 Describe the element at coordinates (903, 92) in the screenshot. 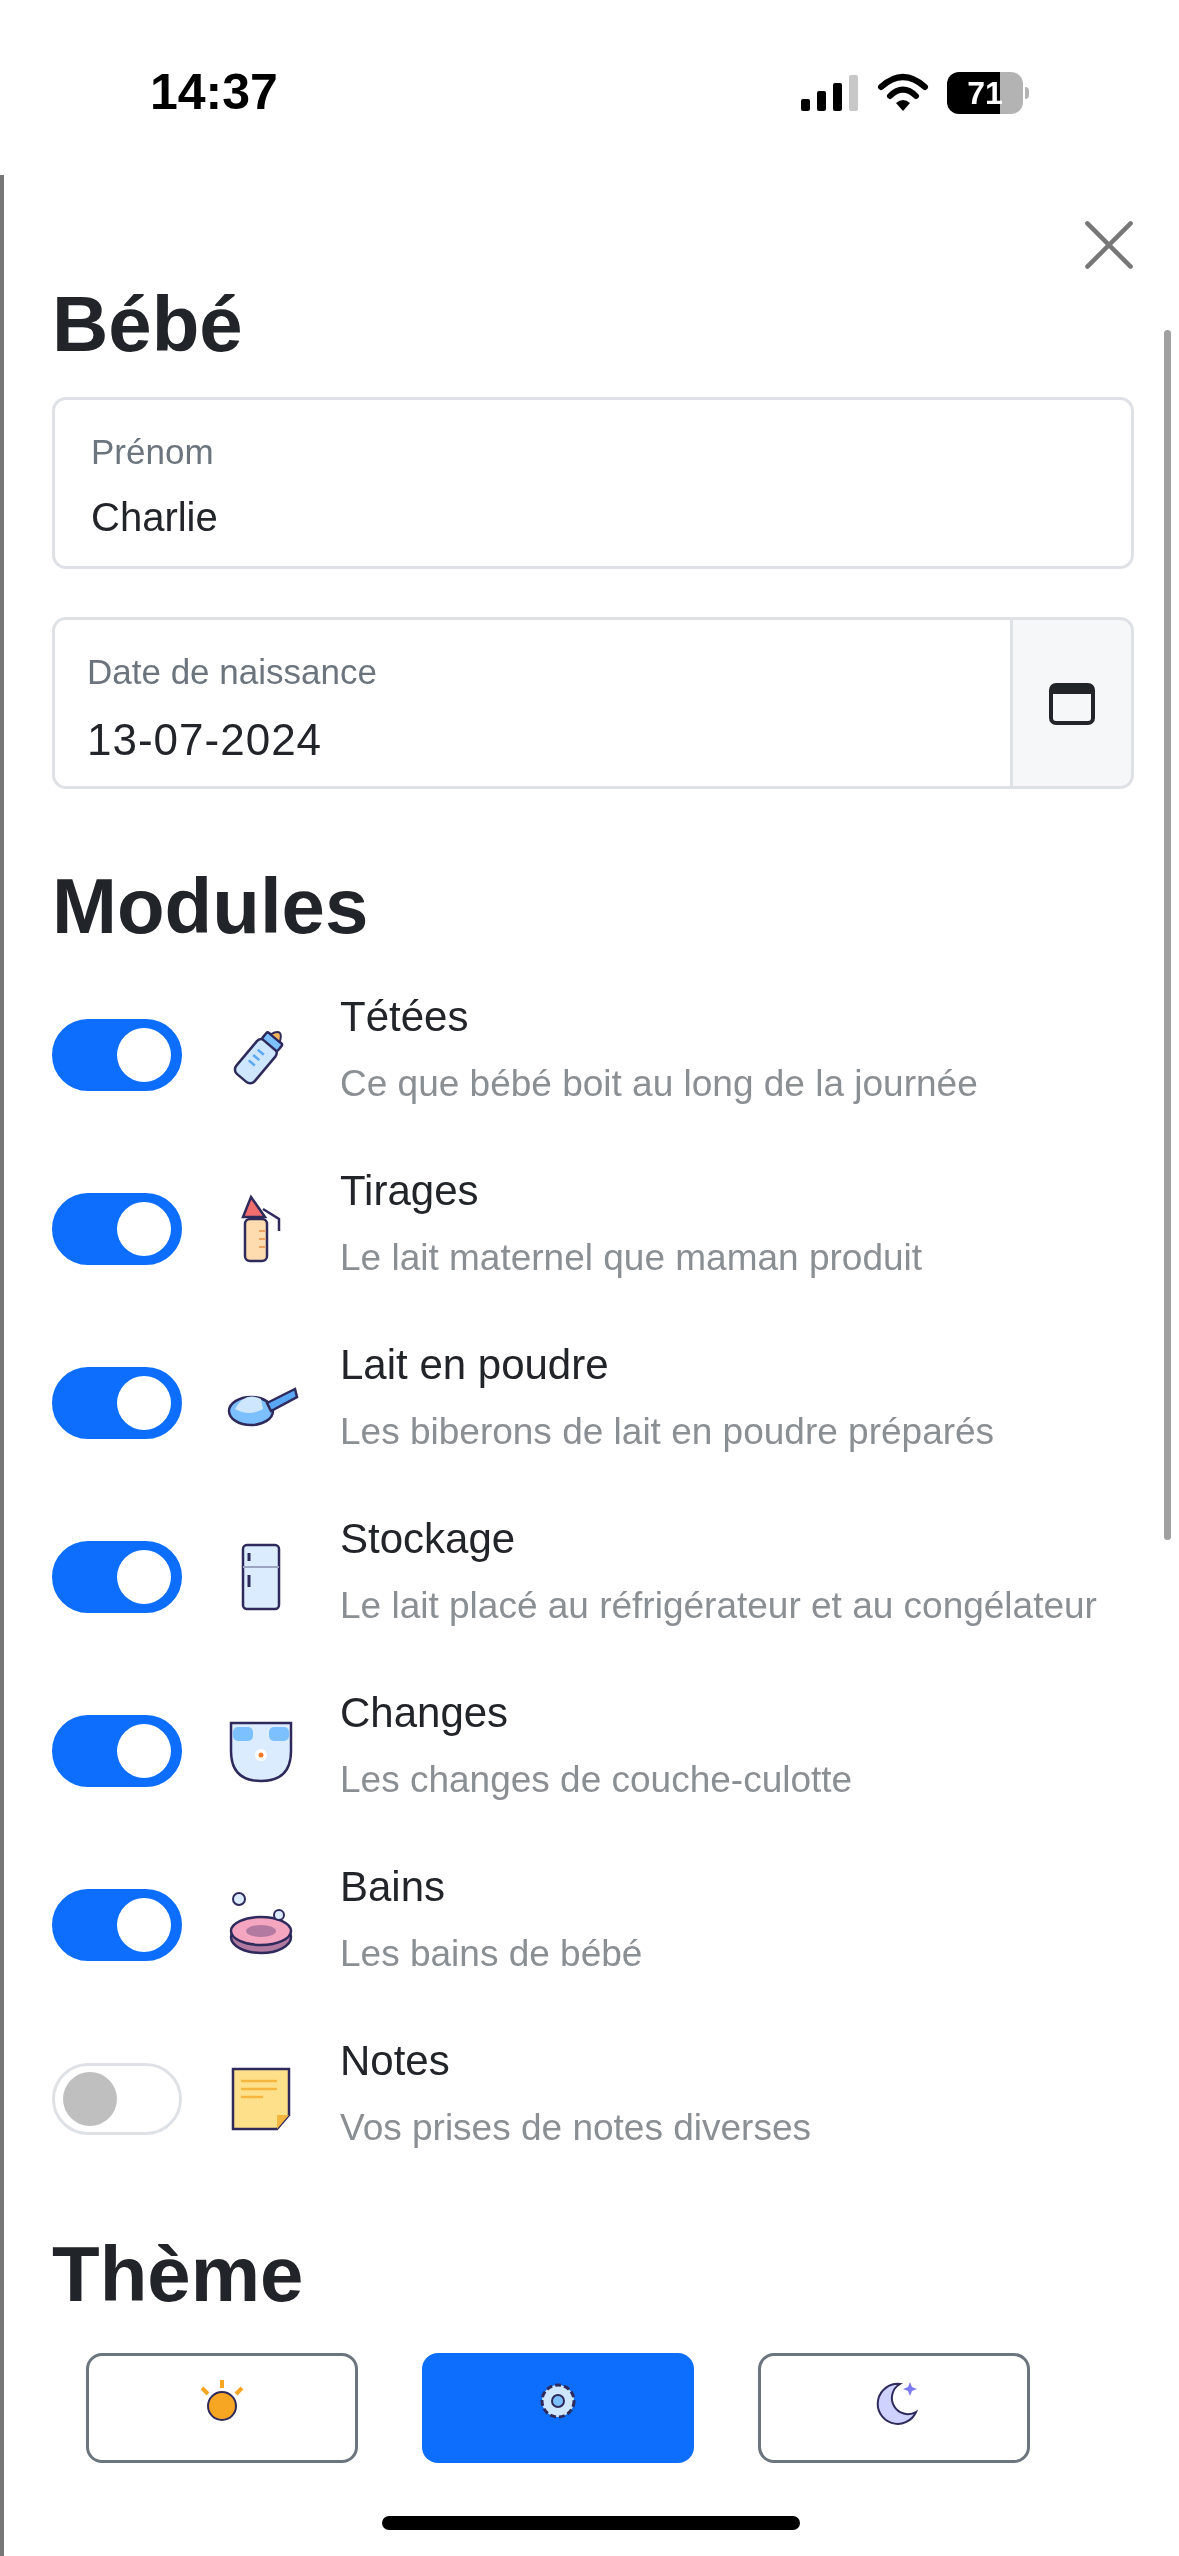

I see `wifi-icon` at that location.